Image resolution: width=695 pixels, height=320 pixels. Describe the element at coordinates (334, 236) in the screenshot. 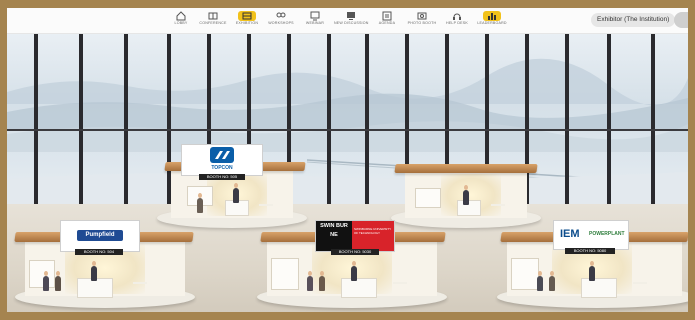

I see `booth-name: SWIN BUR NE` at that location.